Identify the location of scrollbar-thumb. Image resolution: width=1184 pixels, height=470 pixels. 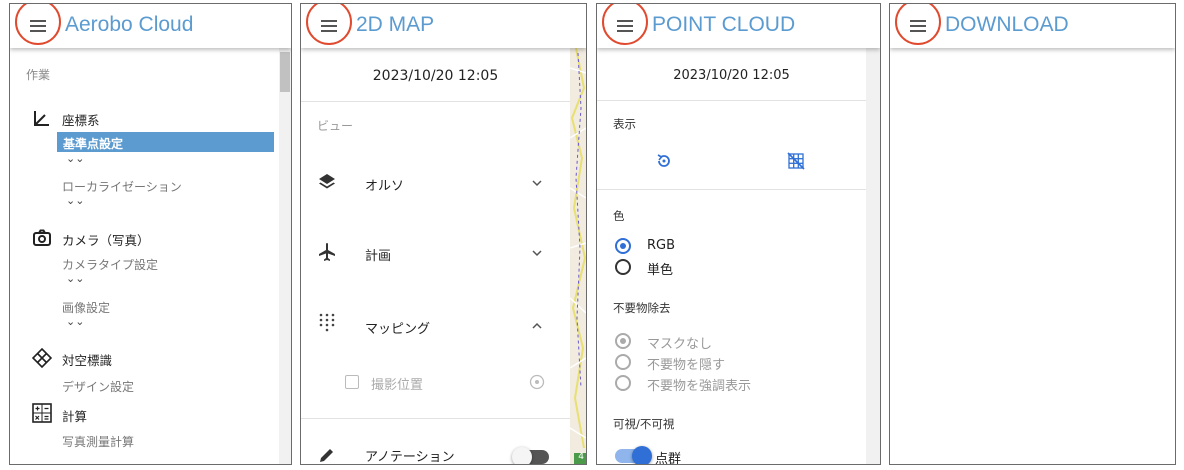
(285, 72).